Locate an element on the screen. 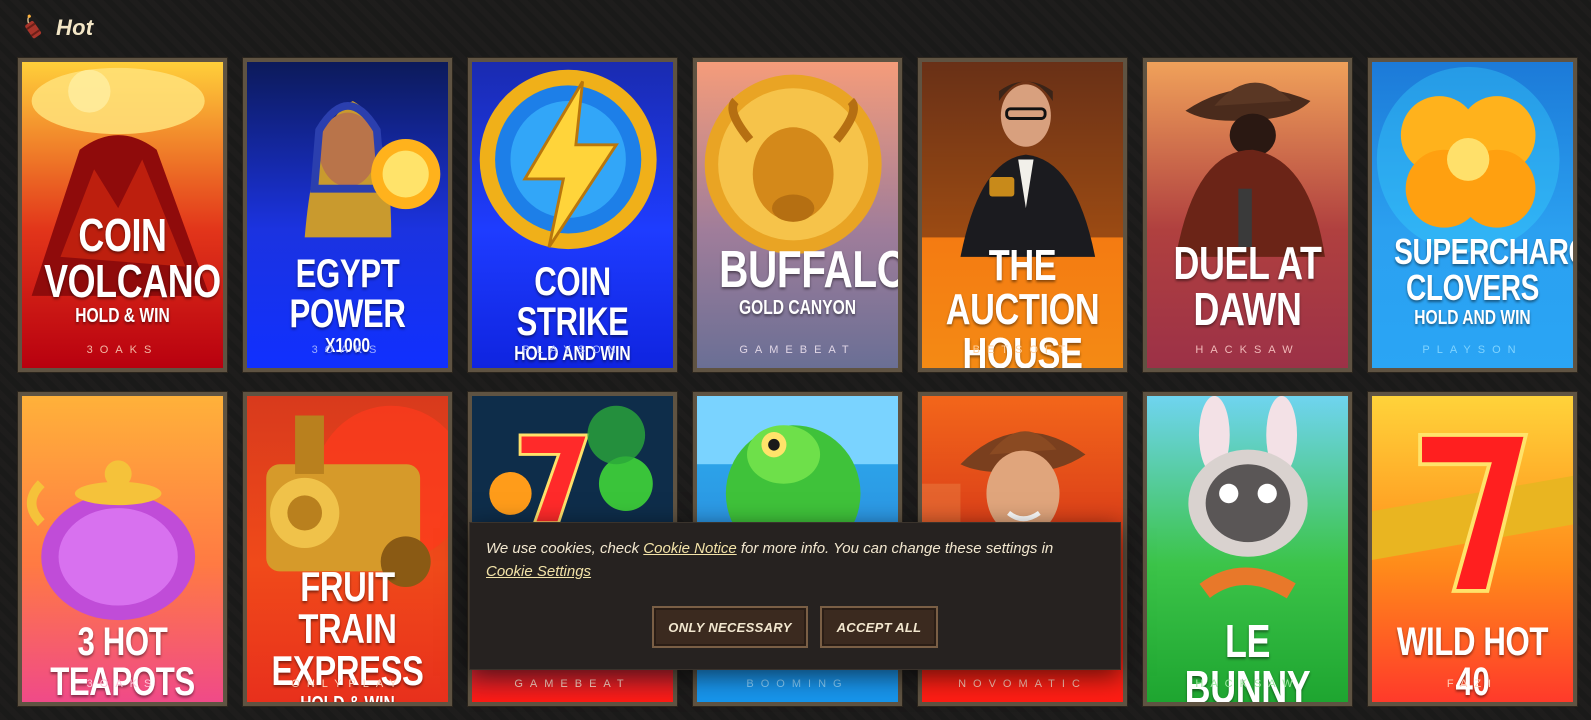 Image resolution: width=1591 pixels, height=720 pixels. game-title-main: WILD HOT 40 is located at coordinates (1472, 662).